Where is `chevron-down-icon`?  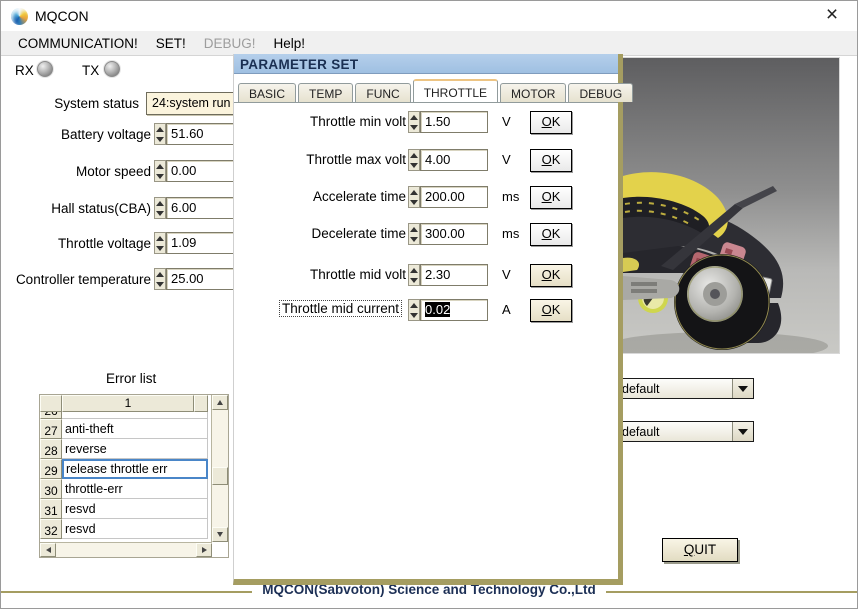
chevron-down-icon is located at coordinates (743, 388).